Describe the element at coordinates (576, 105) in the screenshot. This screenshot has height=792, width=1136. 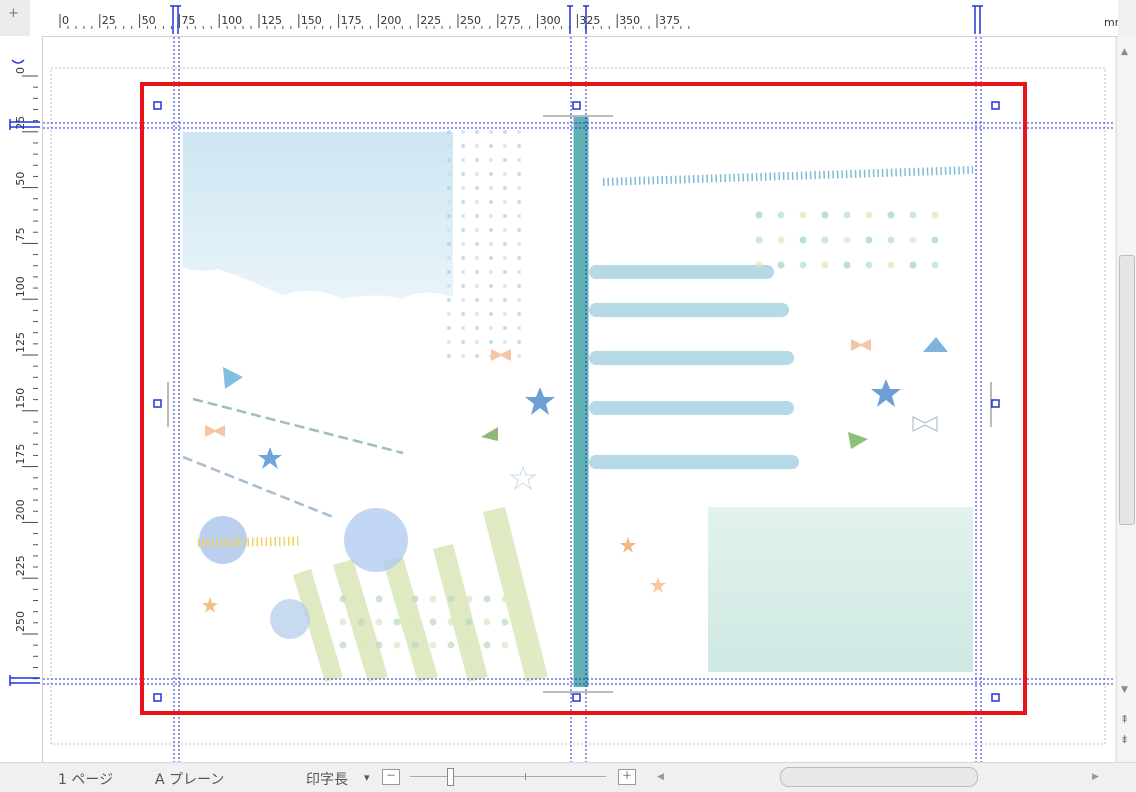
I see `handle-top-center` at that location.